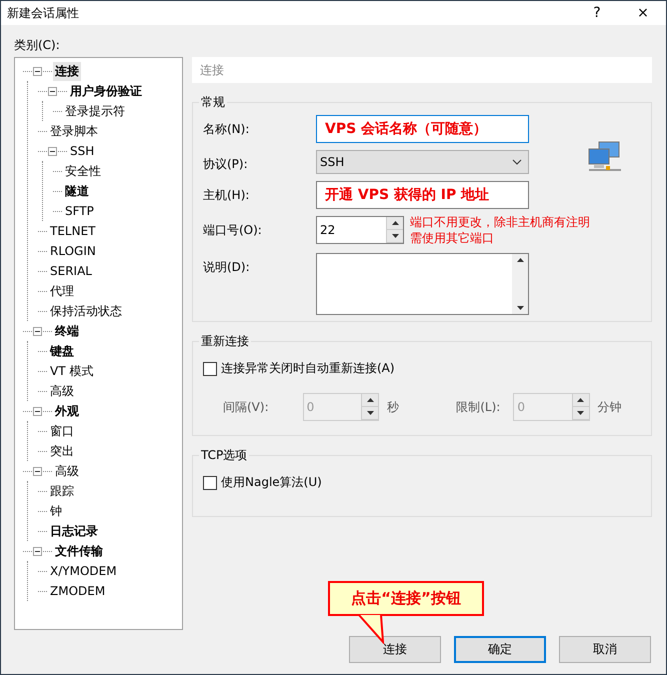 This screenshot has width=667, height=675. Describe the element at coordinates (56, 511) in the screenshot. I see `tree-item: 钟` at that location.